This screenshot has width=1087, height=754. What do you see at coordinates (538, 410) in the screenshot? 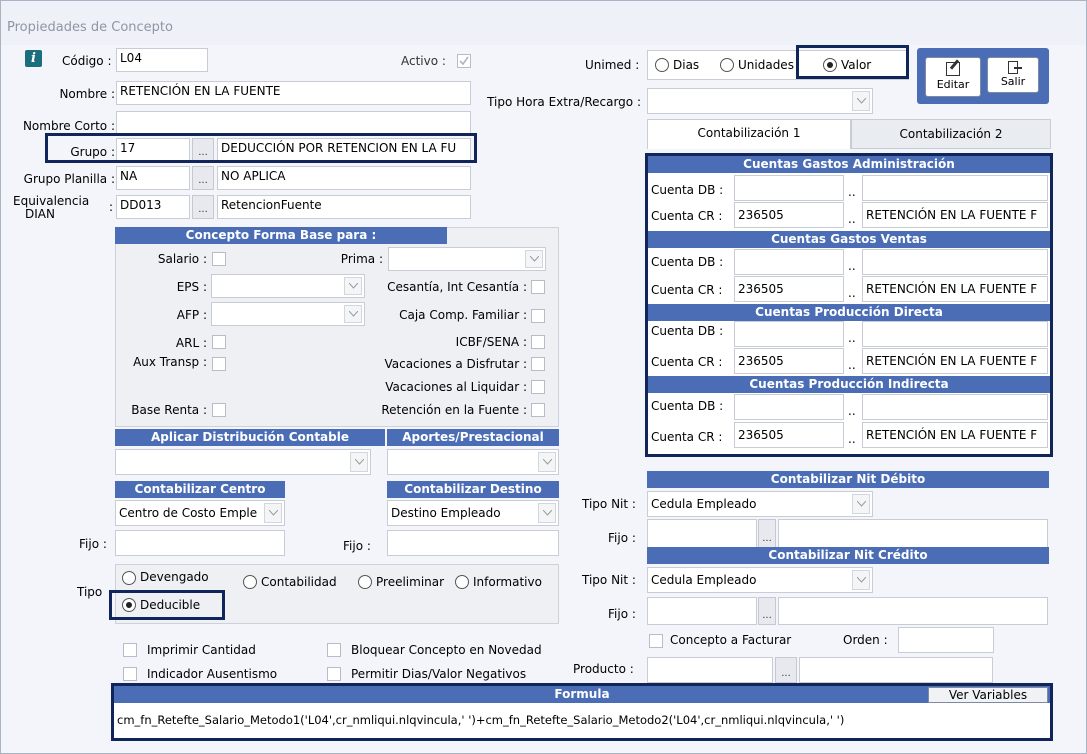
I see `retencion-checkbox` at bounding box center [538, 410].